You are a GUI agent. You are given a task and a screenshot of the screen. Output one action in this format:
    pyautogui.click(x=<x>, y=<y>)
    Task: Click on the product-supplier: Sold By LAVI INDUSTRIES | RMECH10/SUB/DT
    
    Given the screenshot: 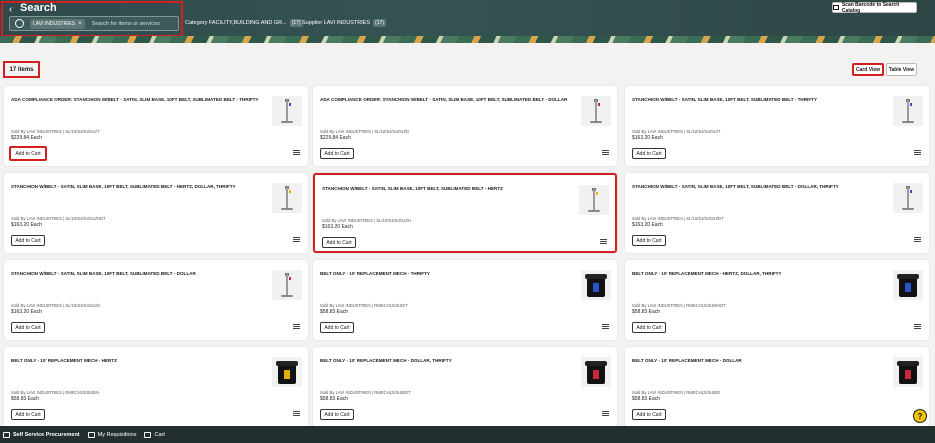 What is the action you would take?
    pyautogui.click(x=365, y=392)
    